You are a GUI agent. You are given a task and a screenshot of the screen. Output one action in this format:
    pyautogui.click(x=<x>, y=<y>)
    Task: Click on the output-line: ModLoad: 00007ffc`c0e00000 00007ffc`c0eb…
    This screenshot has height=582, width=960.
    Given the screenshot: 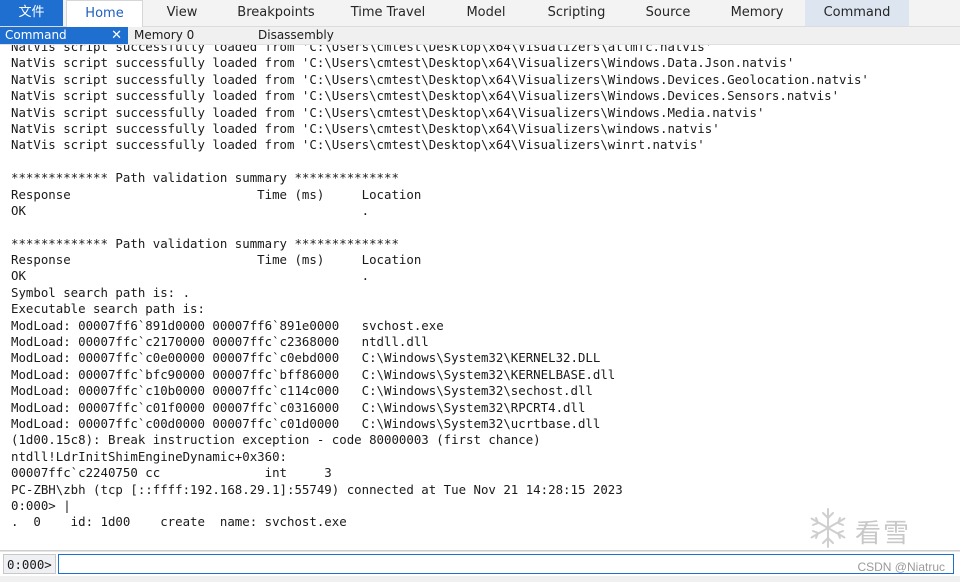 What is the action you would take?
    pyautogui.click(x=306, y=358)
    